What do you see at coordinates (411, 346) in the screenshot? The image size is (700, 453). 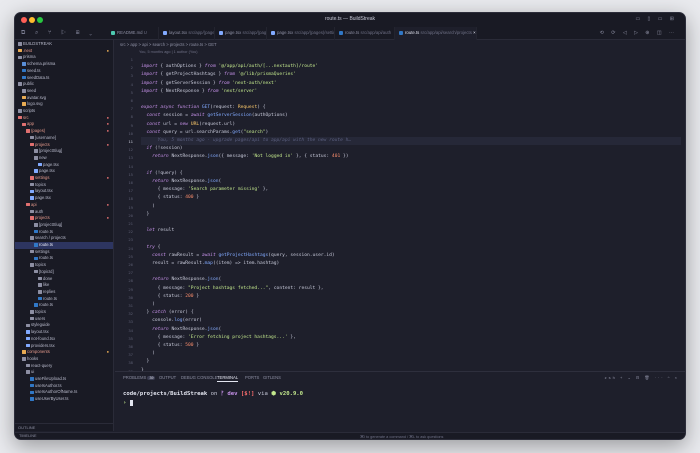 I see `code-line: { status: 500 }` at bounding box center [411, 346].